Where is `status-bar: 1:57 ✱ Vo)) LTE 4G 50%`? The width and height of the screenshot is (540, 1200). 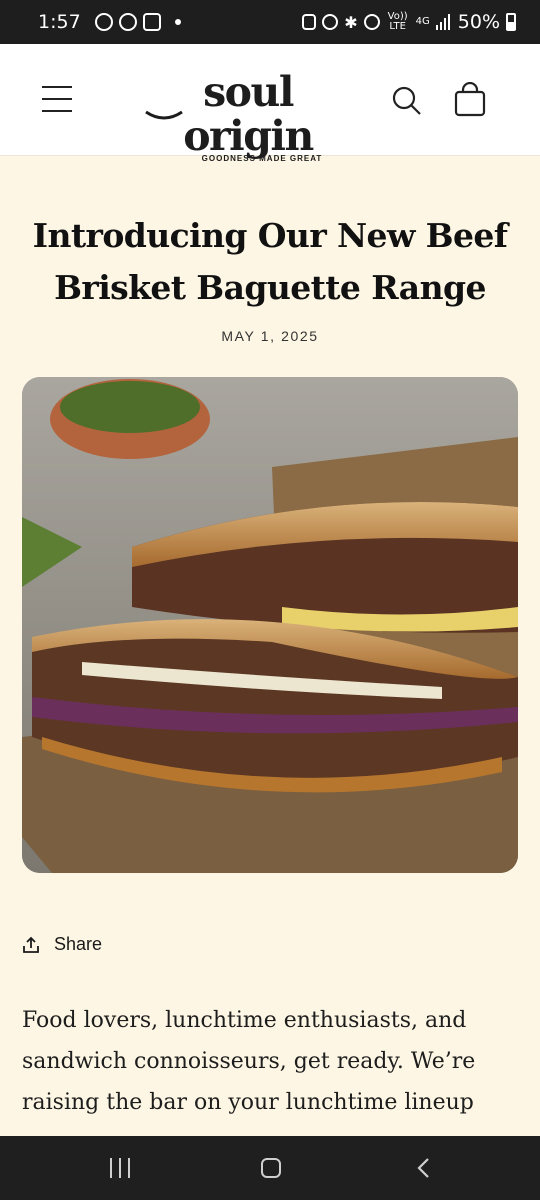
status-bar: 1:57 ✱ Vo)) LTE 4G 50% is located at coordinates (270, 22).